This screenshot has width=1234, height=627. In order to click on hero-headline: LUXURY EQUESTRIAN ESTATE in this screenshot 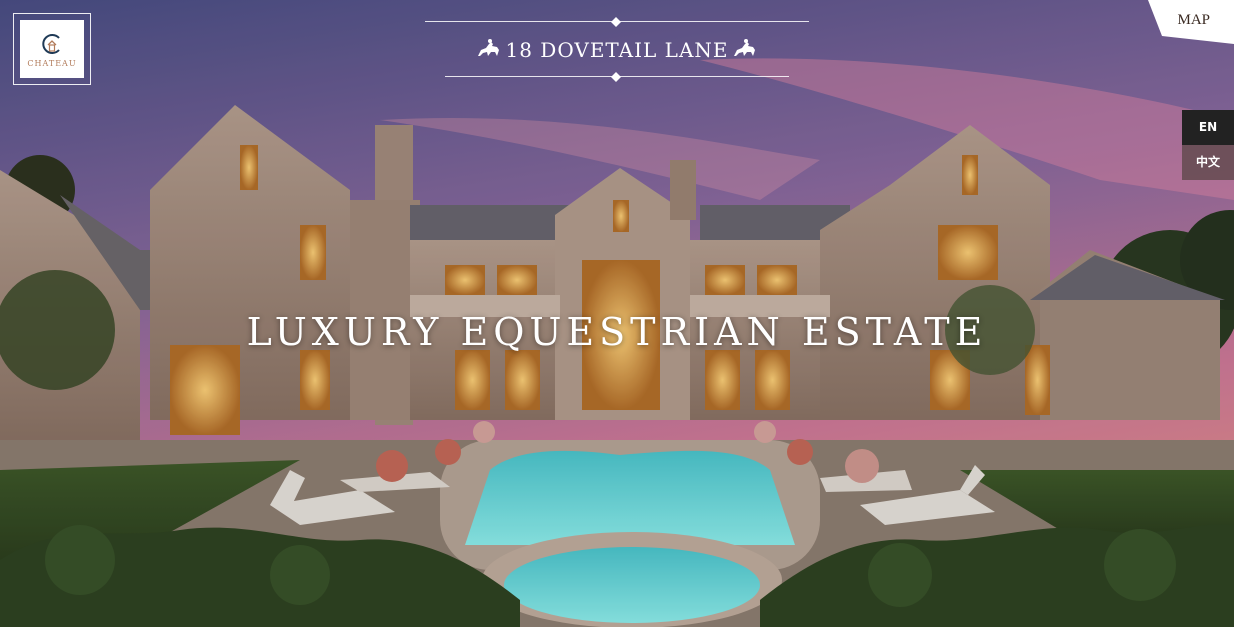, I will do `click(617, 332)`.